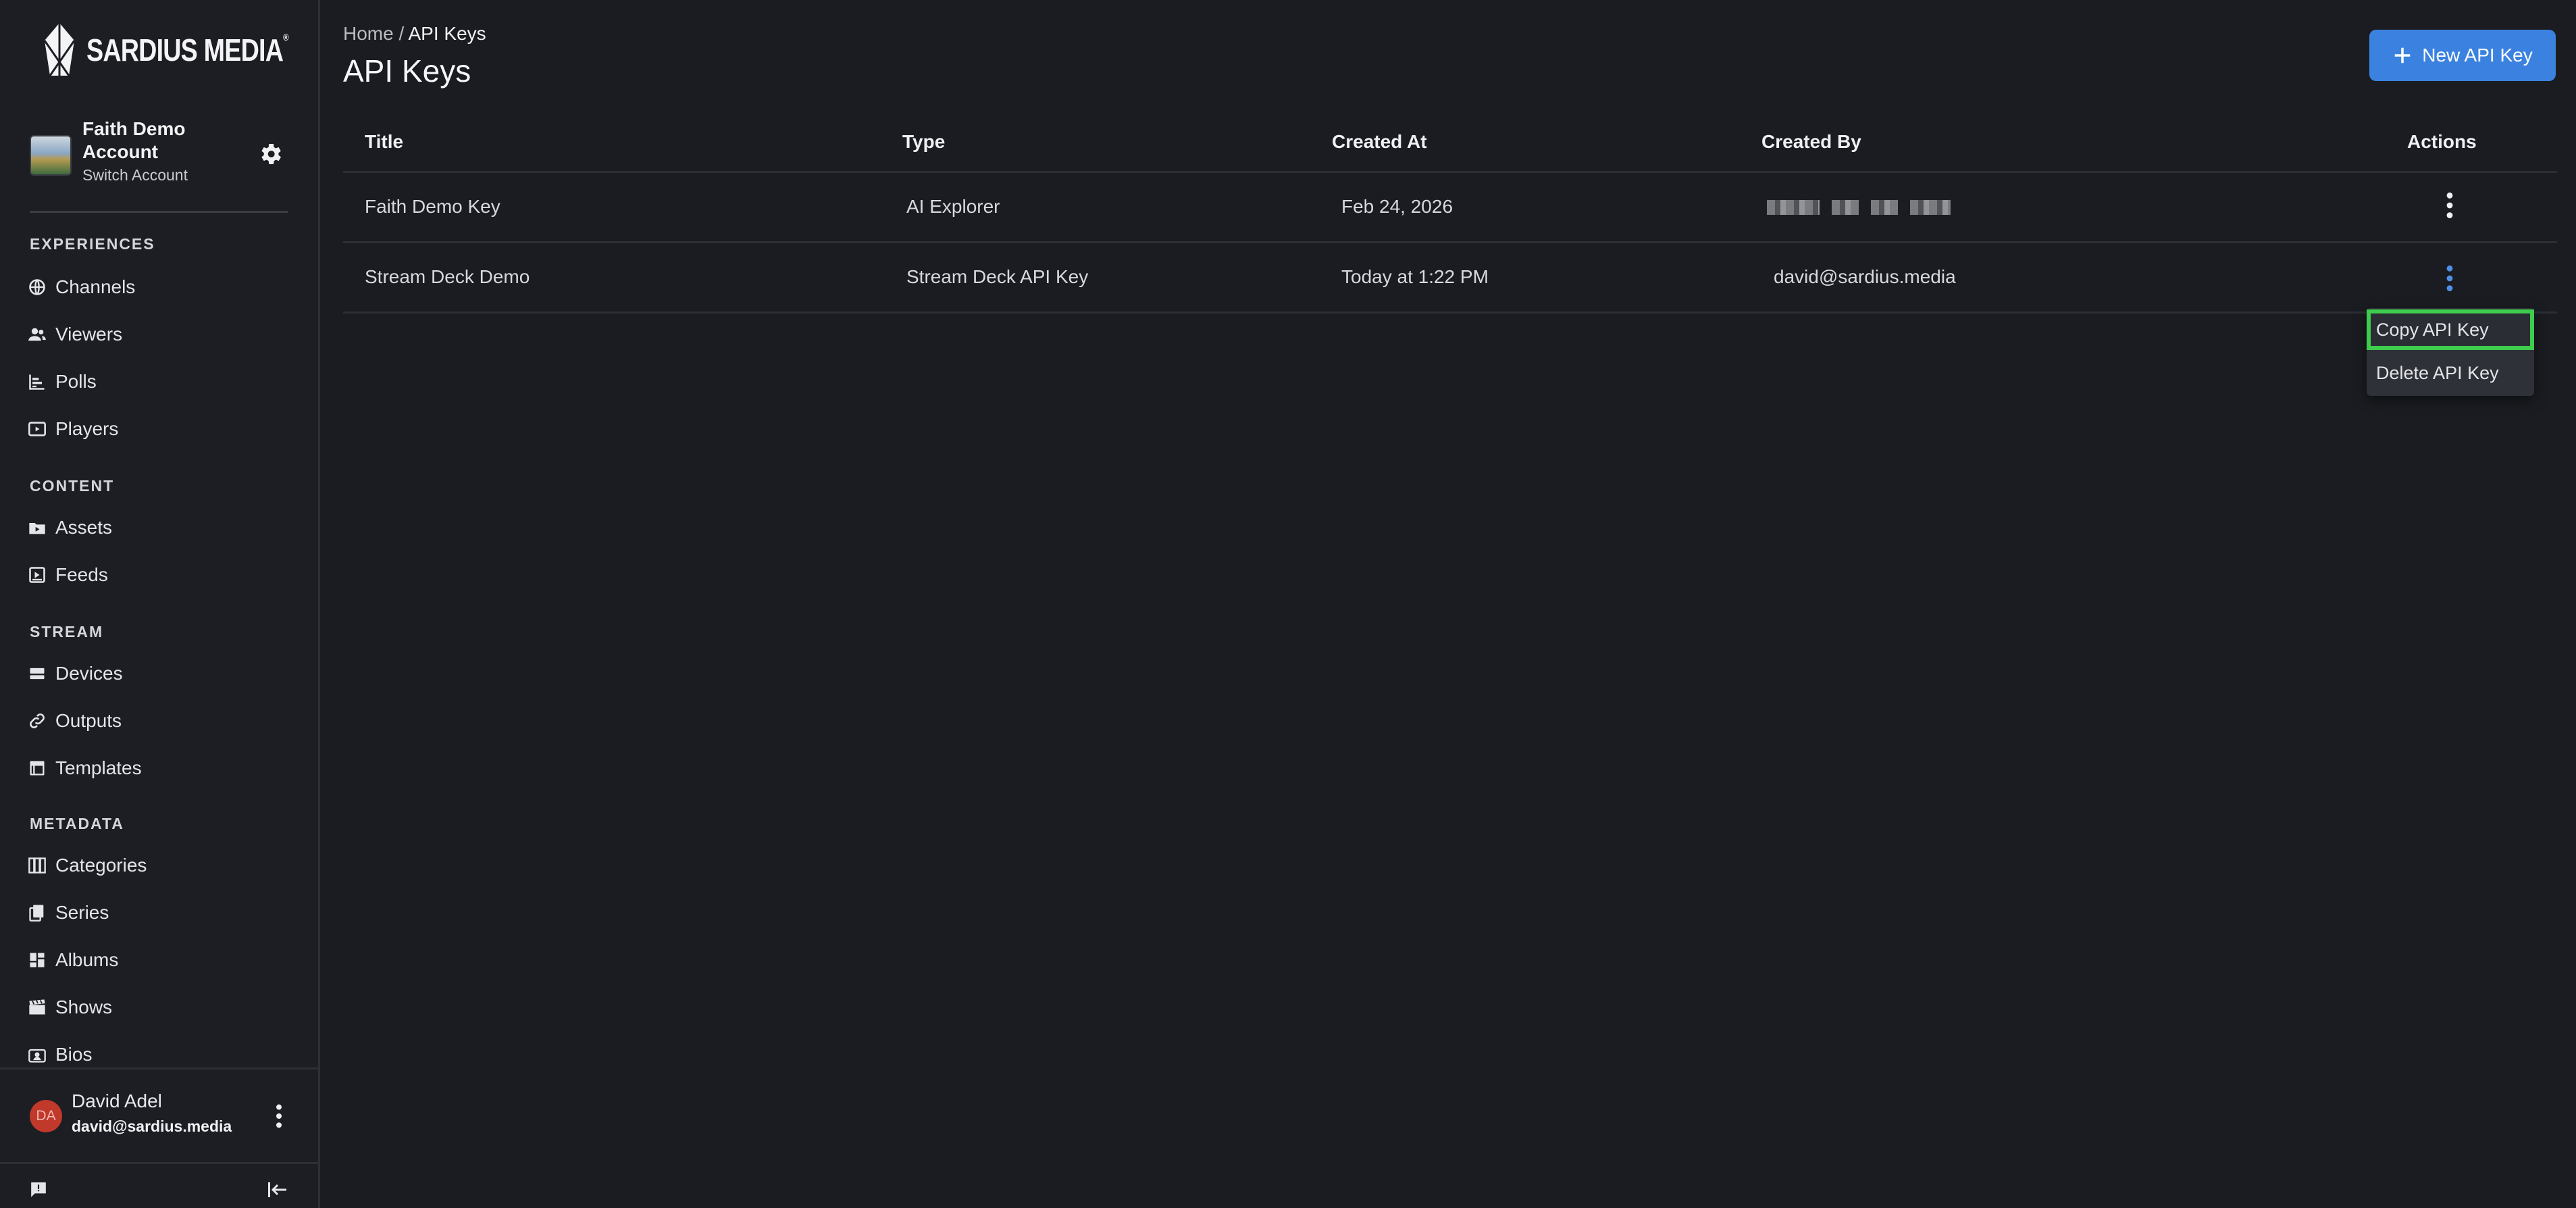  I want to click on page-title: API Keys, so click(407, 71).